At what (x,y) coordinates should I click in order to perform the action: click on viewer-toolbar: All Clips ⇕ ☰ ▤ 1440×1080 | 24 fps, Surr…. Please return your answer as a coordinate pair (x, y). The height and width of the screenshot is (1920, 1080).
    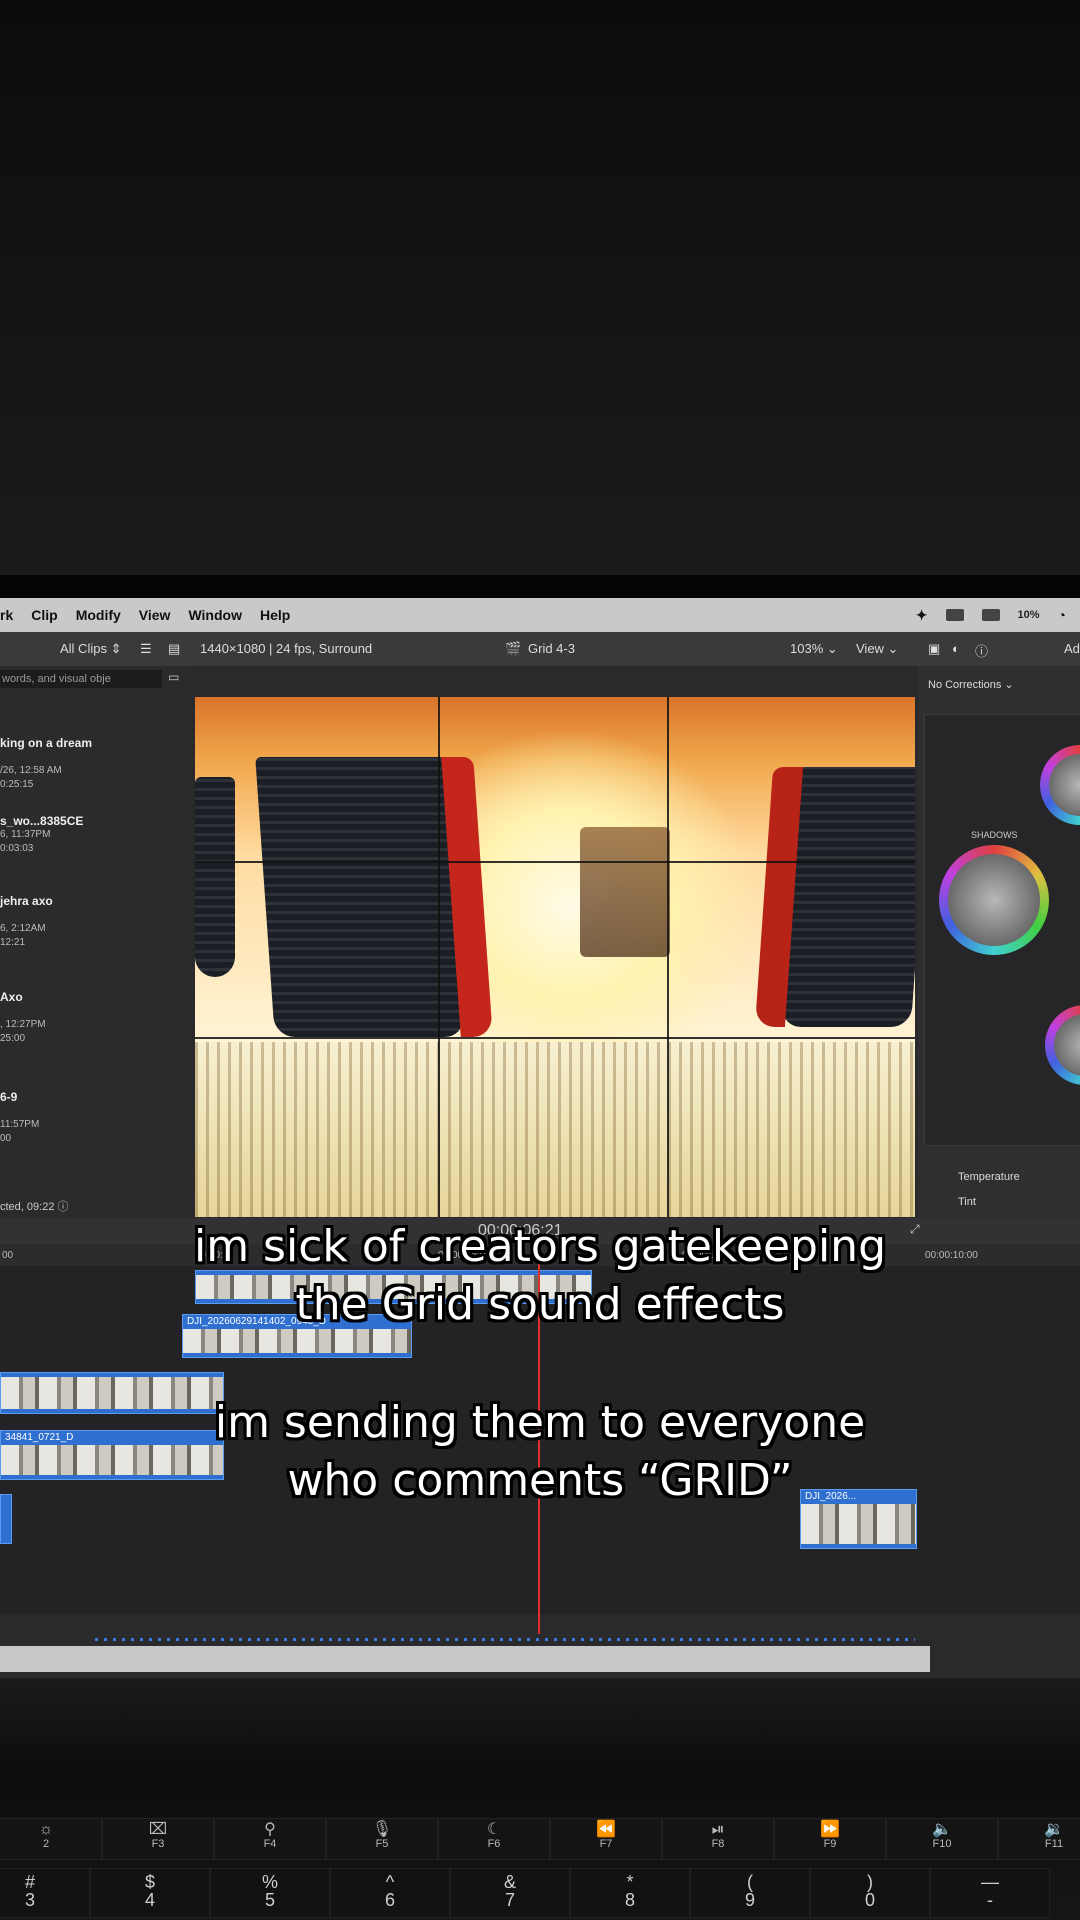
    Looking at the image, I should click on (540, 649).